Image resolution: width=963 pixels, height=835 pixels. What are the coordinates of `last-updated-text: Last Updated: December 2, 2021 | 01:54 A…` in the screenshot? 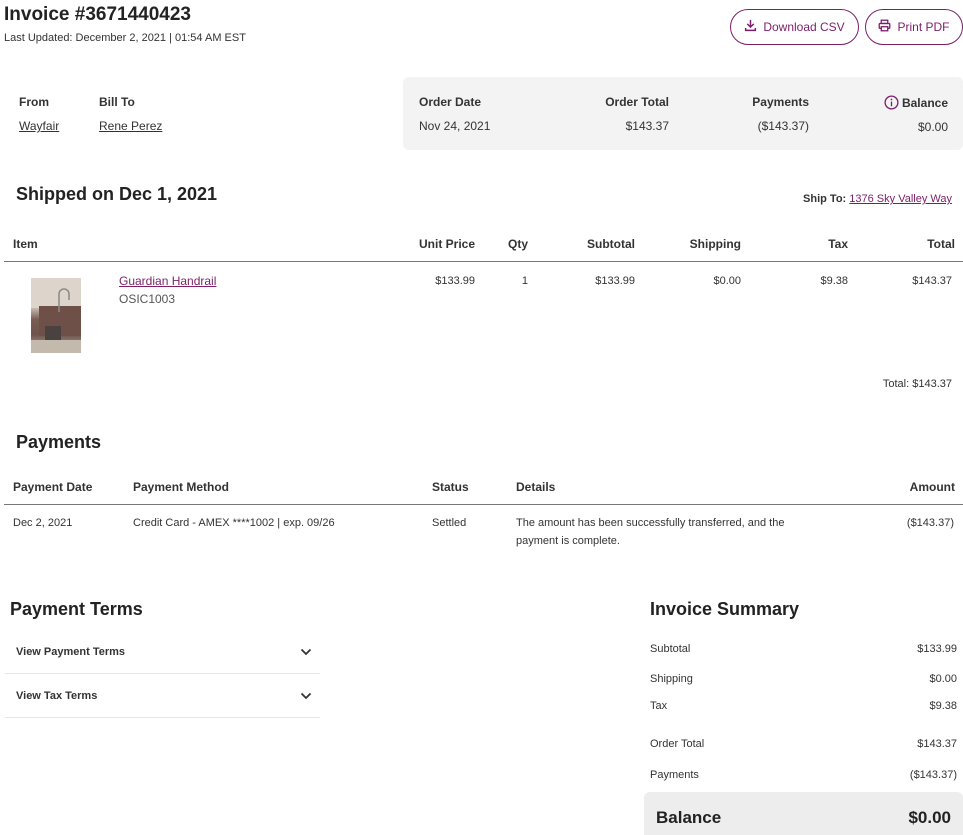 It's located at (125, 38).